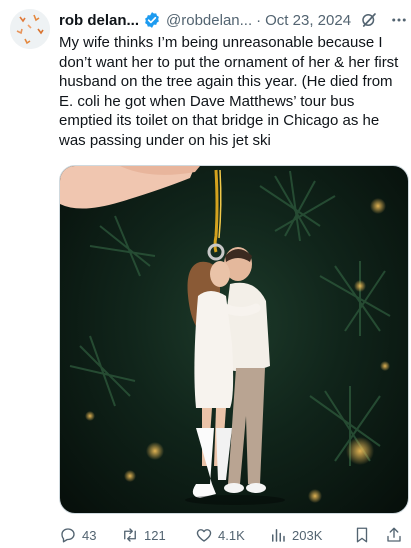  I want to click on views-count: 203K, so click(307, 535).